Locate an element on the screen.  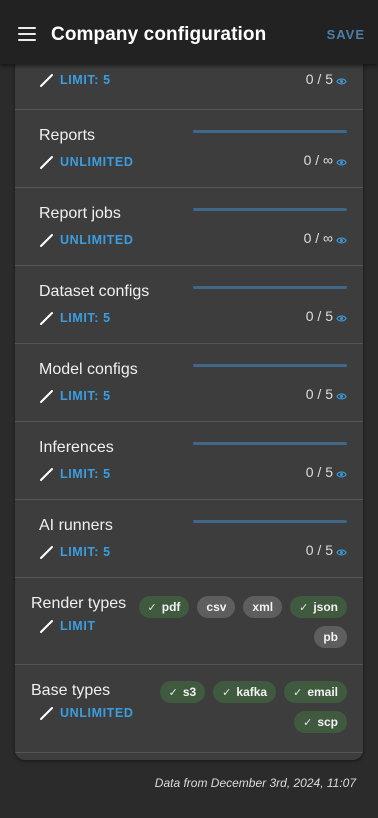
chip-scp: ✓ scp is located at coordinates (320, 722).